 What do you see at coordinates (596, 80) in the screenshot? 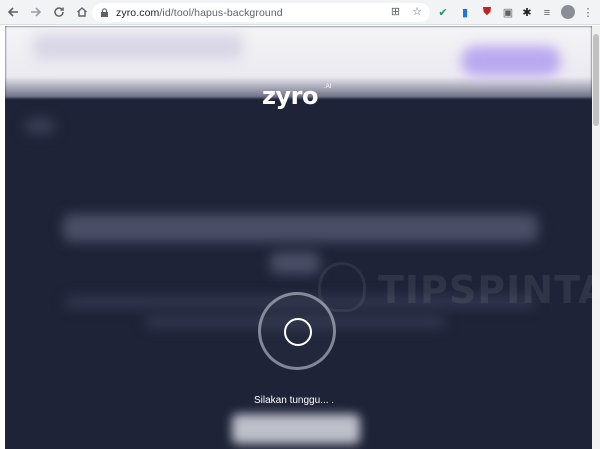
I see `scrollbar-thumb` at bounding box center [596, 80].